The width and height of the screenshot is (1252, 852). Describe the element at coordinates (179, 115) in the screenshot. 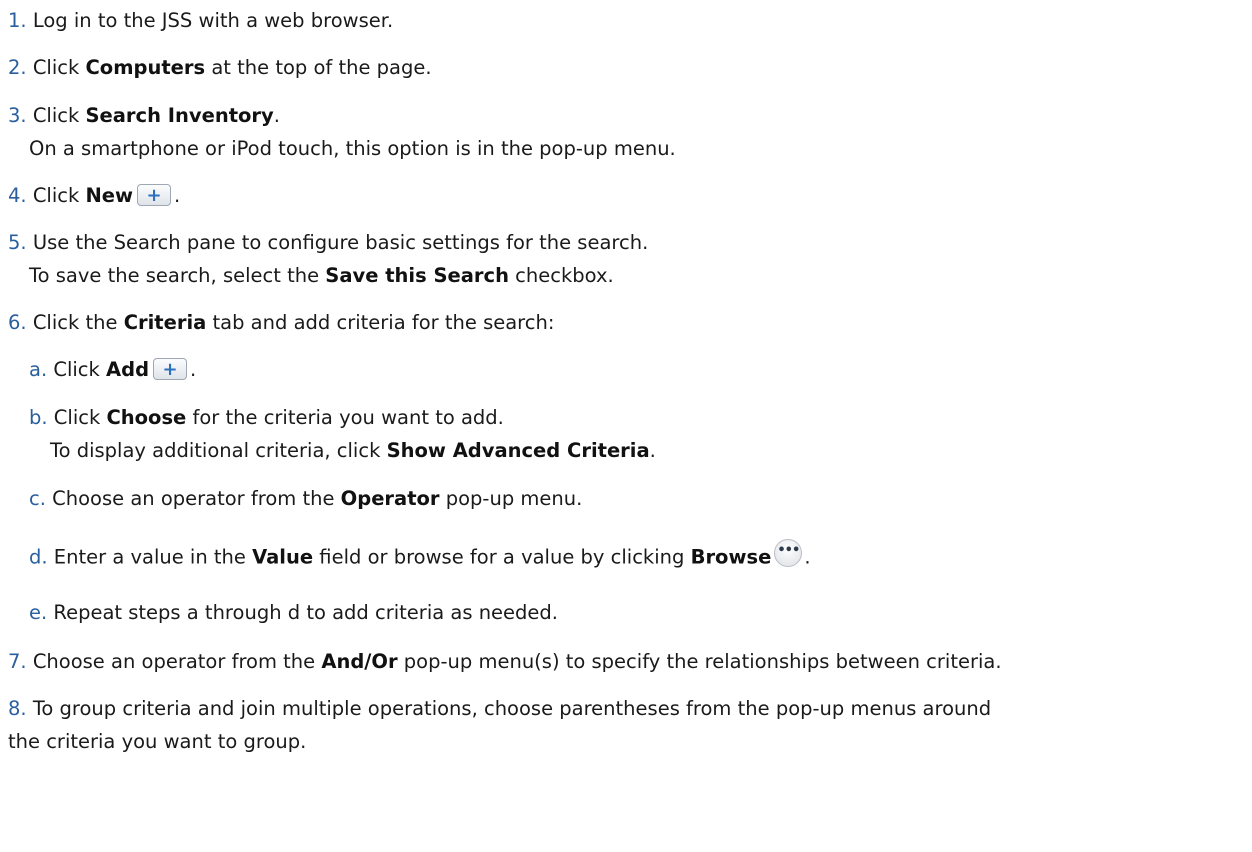

I see `search-inventory-label: Search Inventory` at that location.